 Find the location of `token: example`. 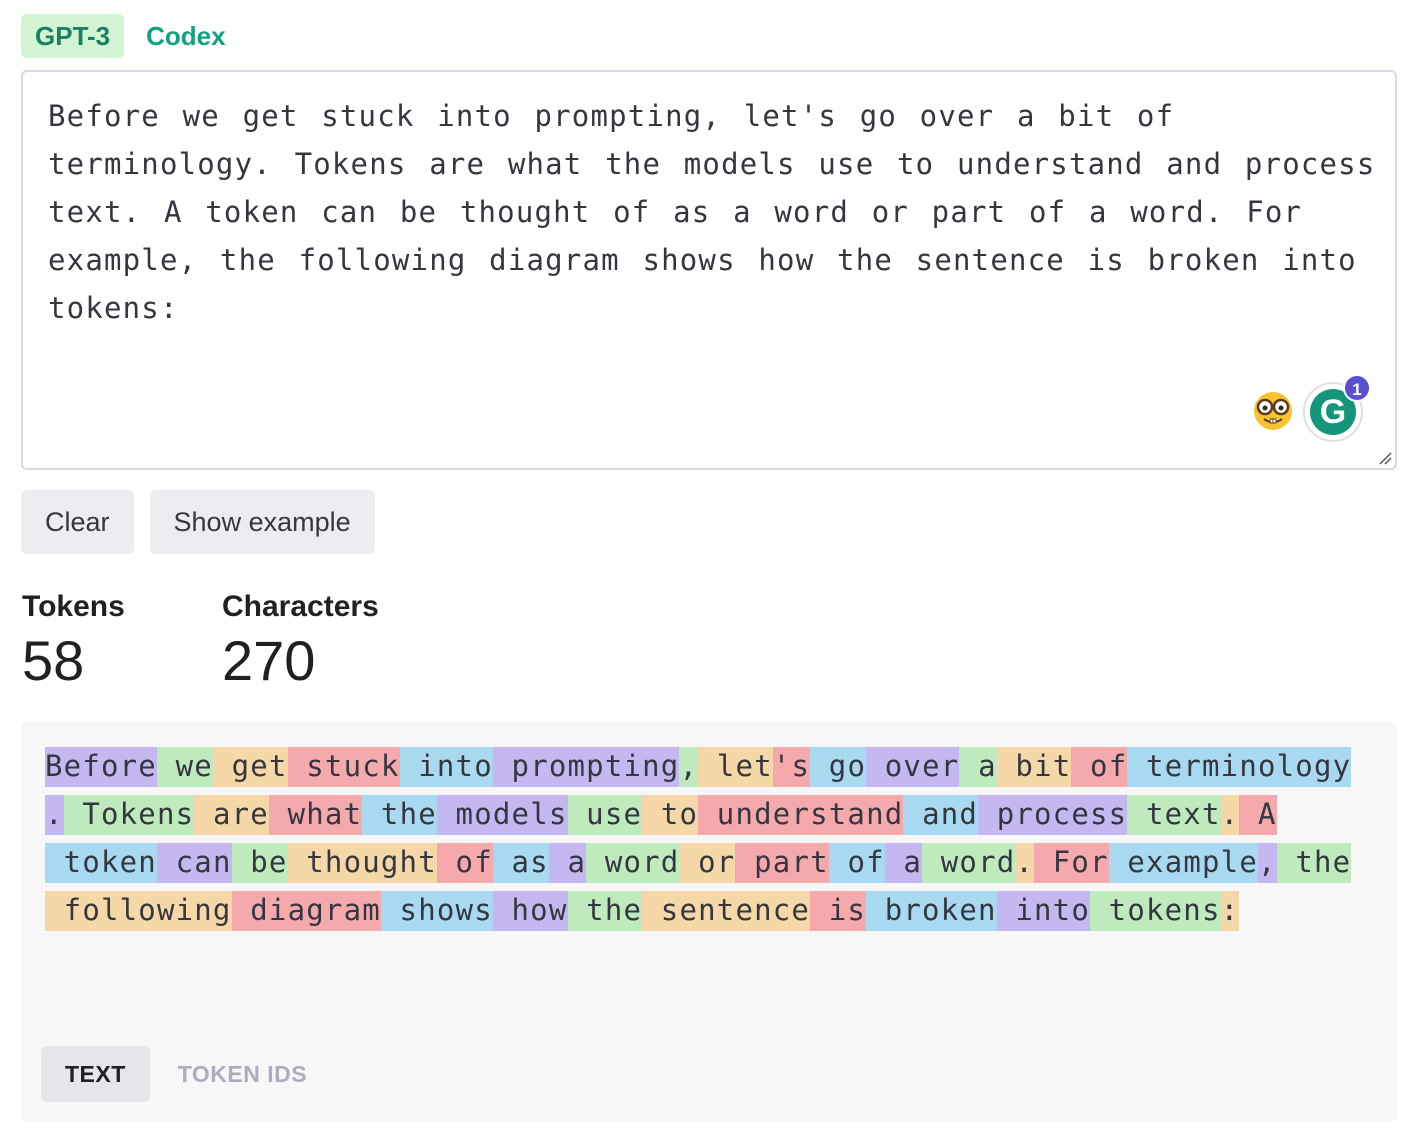

token: example is located at coordinates (1183, 863).